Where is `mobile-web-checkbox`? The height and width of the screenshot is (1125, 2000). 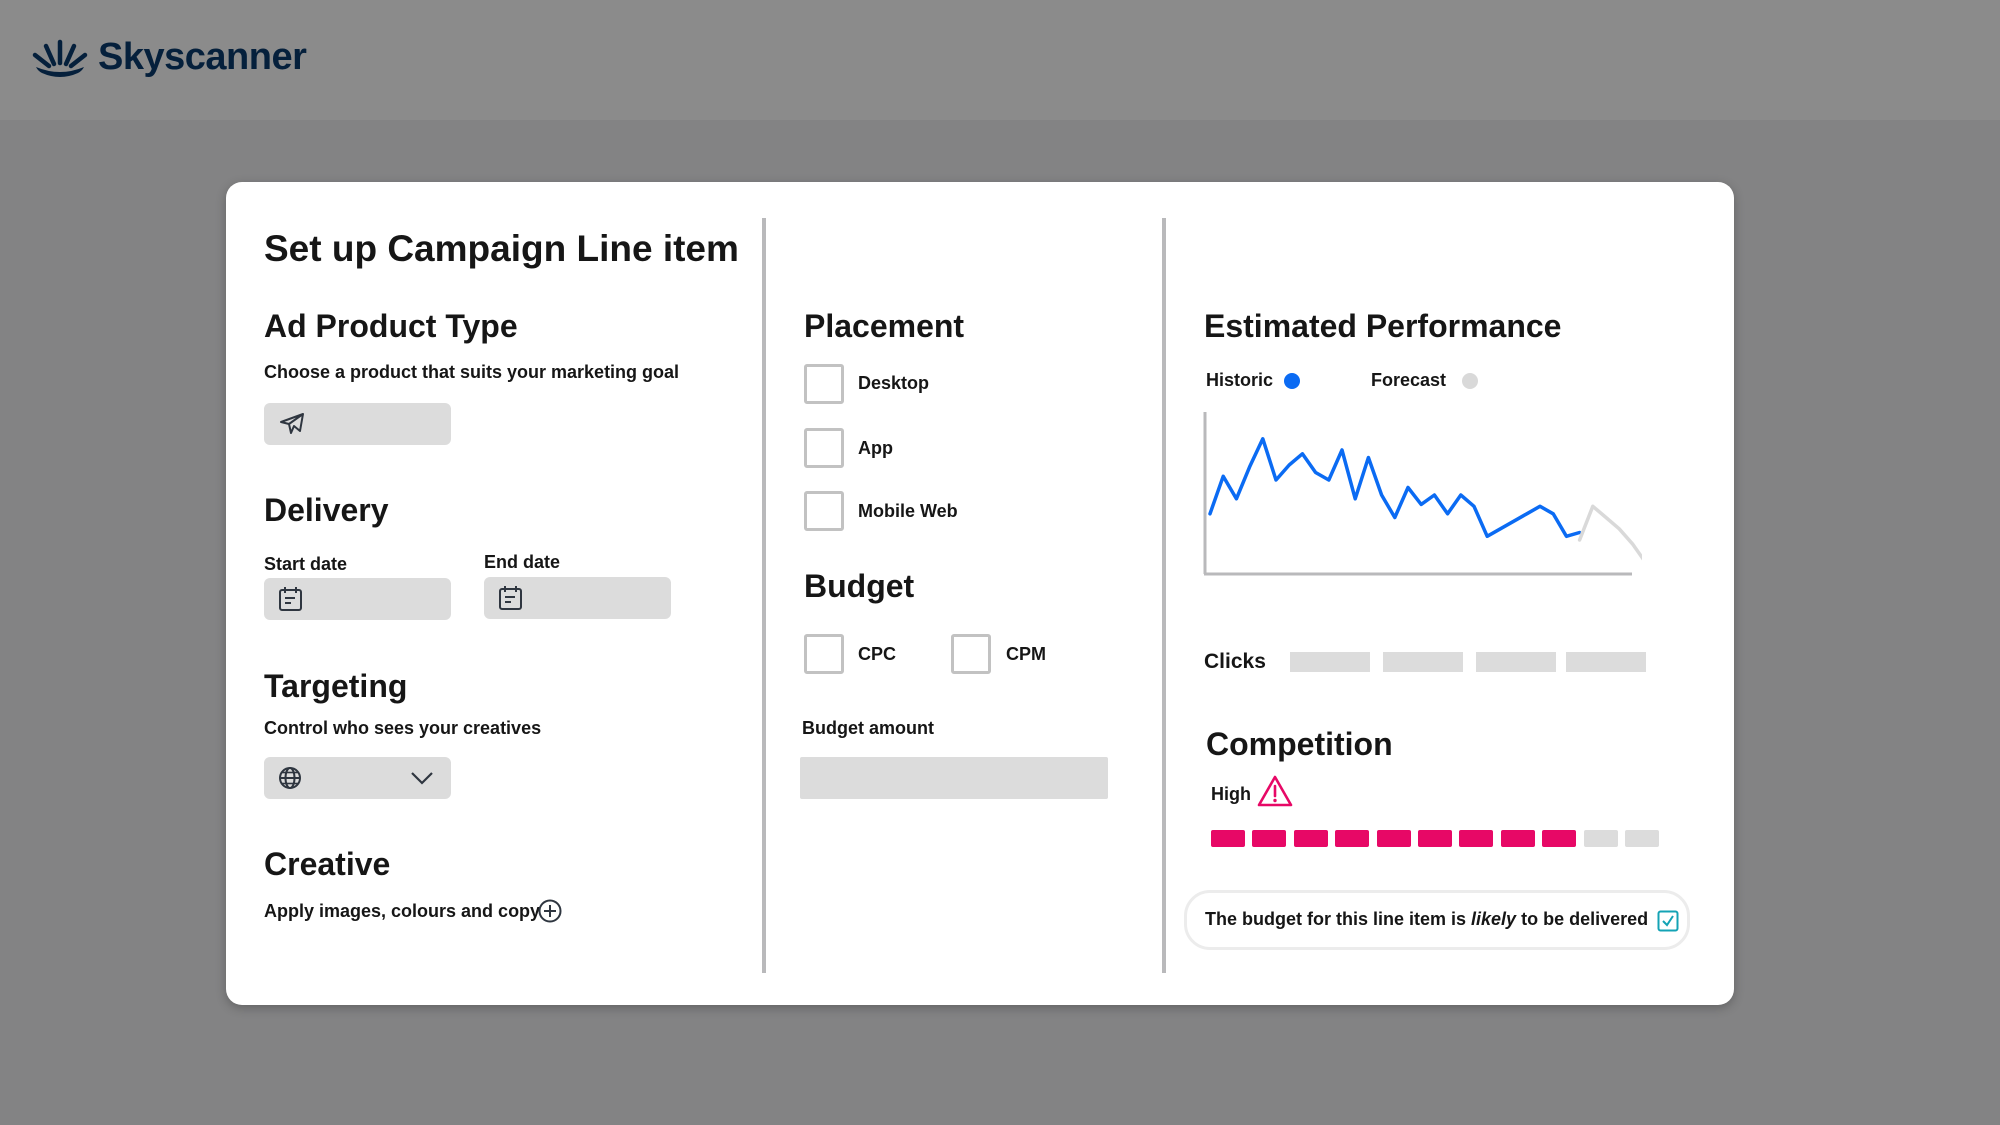 mobile-web-checkbox is located at coordinates (824, 511).